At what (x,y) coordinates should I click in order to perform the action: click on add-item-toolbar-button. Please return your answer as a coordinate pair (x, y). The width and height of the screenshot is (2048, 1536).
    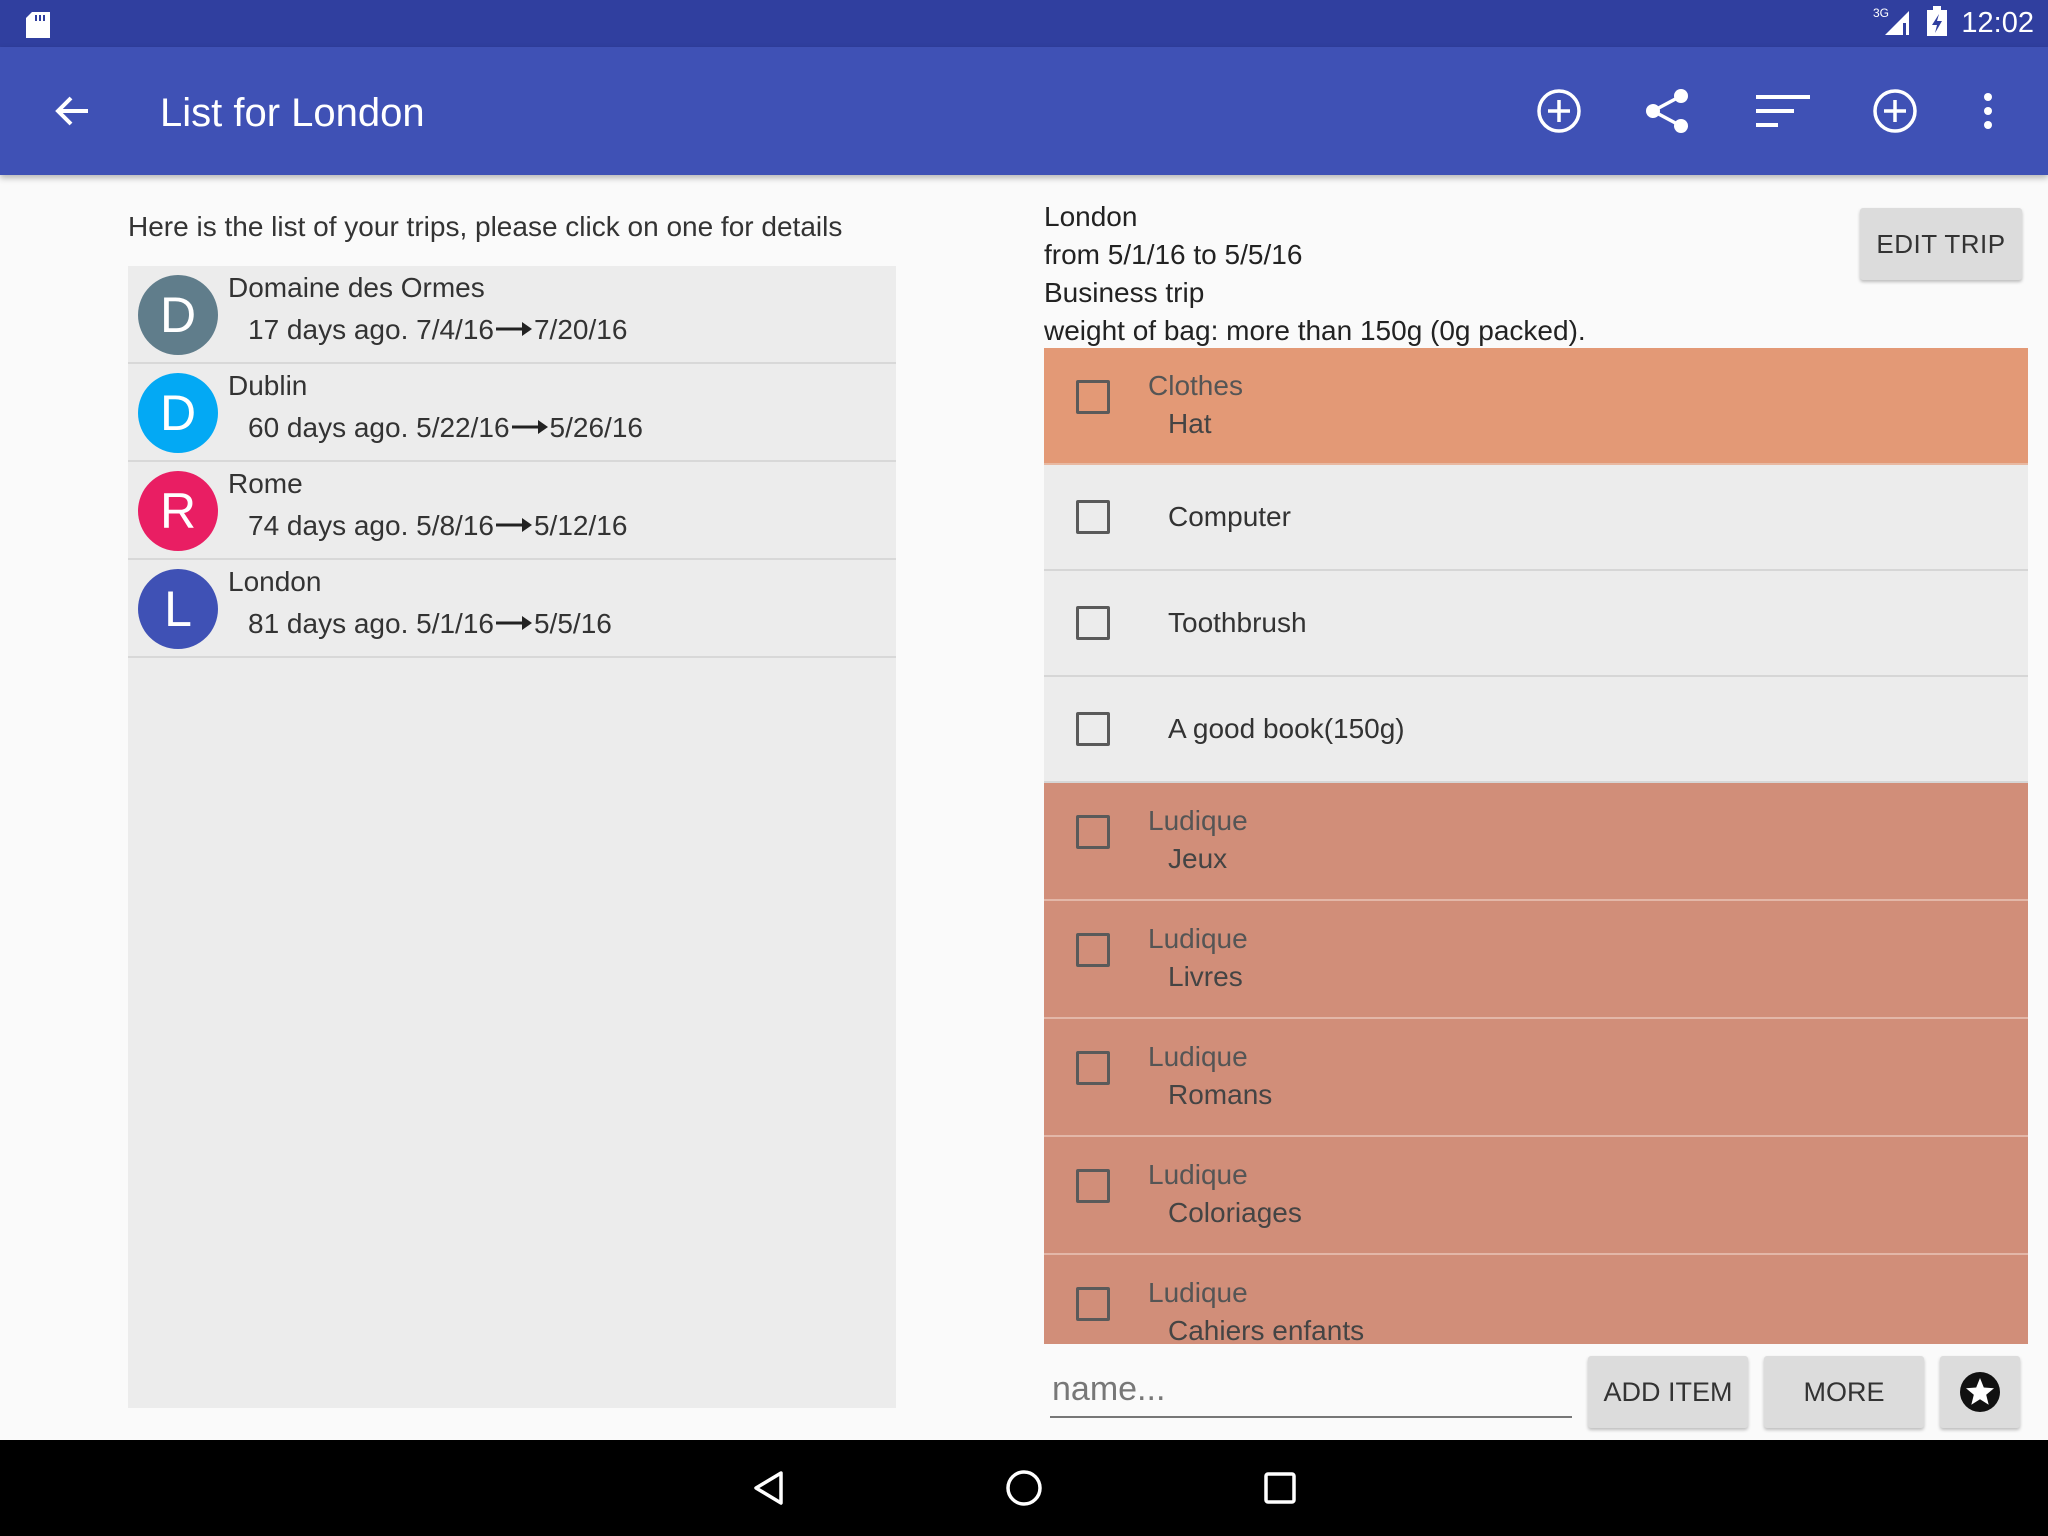
    Looking at the image, I should click on (1895, 111).